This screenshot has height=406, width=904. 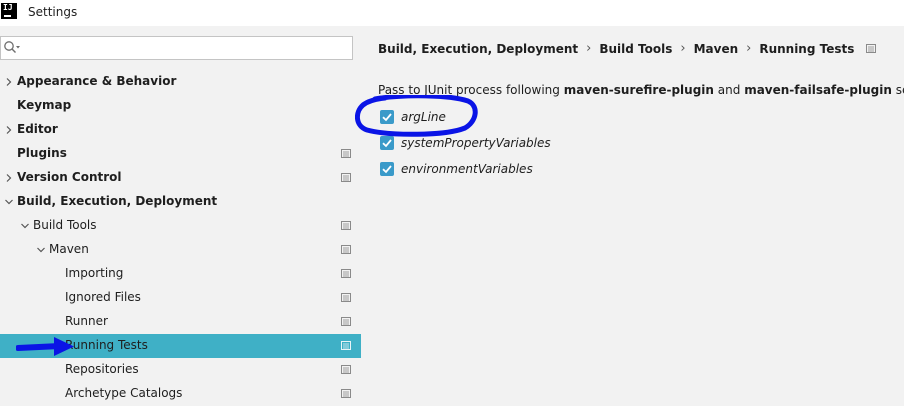 I want to click on sidebar-item-label: Version Control, so click(x=69, y=177).